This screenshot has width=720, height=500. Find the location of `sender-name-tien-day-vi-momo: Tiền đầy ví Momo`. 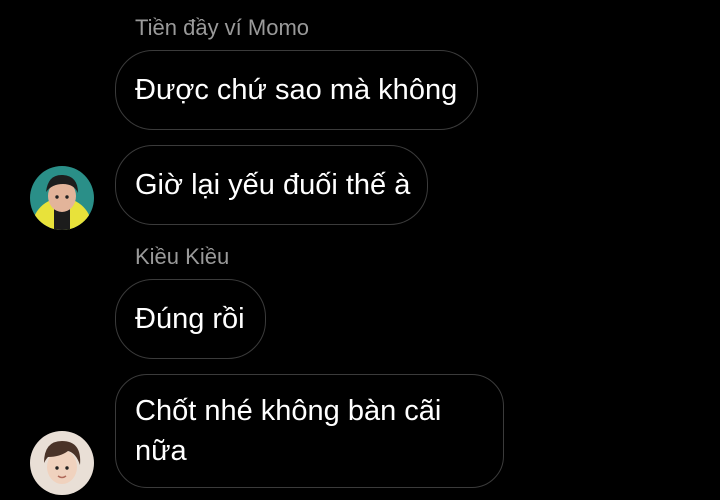

sender-name-tien-day-vi-momo: Tiền đầy ví Momo is located at coordinates (222, 27).